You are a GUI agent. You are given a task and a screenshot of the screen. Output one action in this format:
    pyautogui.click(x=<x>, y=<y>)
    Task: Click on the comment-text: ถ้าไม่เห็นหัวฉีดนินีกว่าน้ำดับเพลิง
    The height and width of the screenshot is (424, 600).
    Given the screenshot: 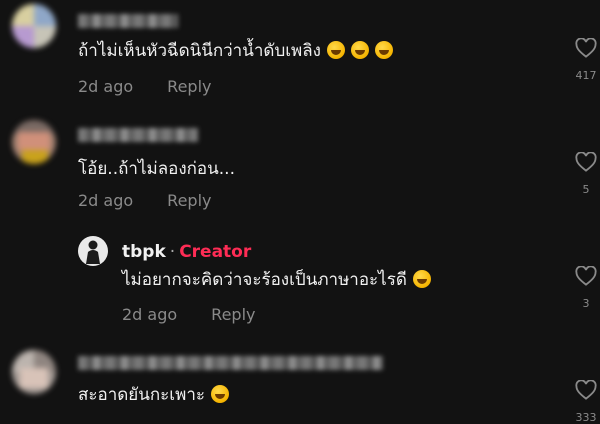 What is the action you would take?
    pyautogui.click(x=235, y=51)
    